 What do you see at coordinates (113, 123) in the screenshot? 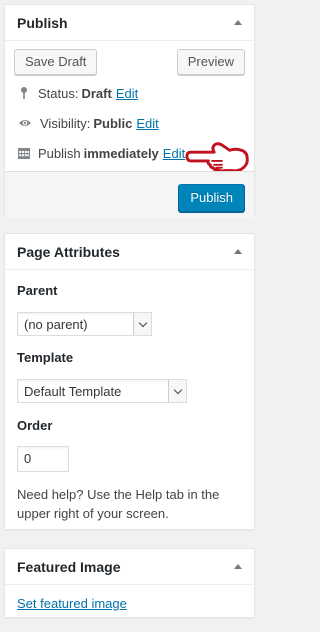
I see `visibility-value: Public` at bounding box center [113, 123].